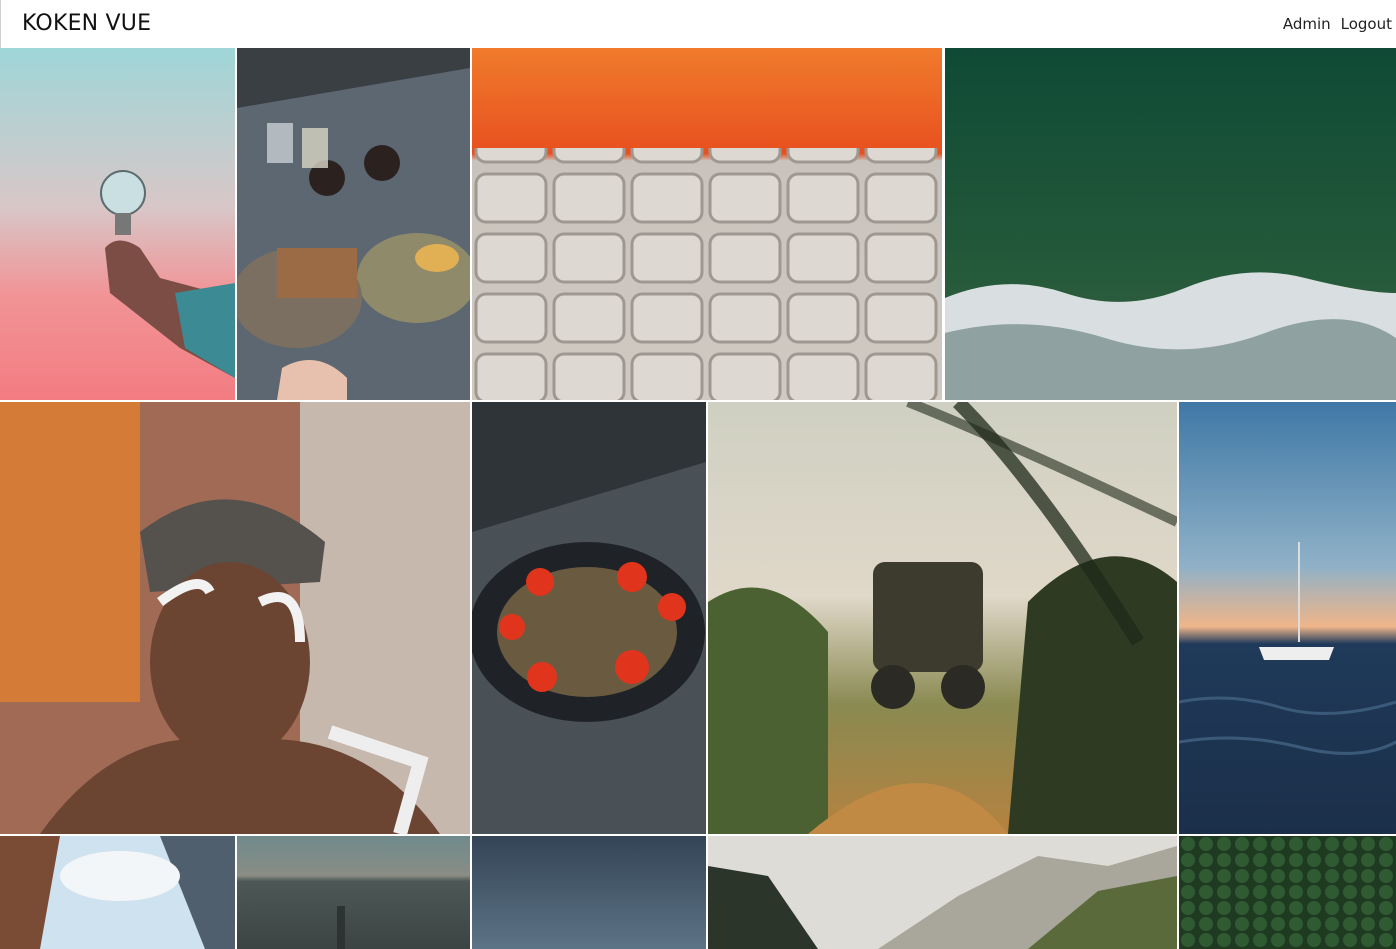  I want to click on forest-aerial-photo, so click(1287, 892).